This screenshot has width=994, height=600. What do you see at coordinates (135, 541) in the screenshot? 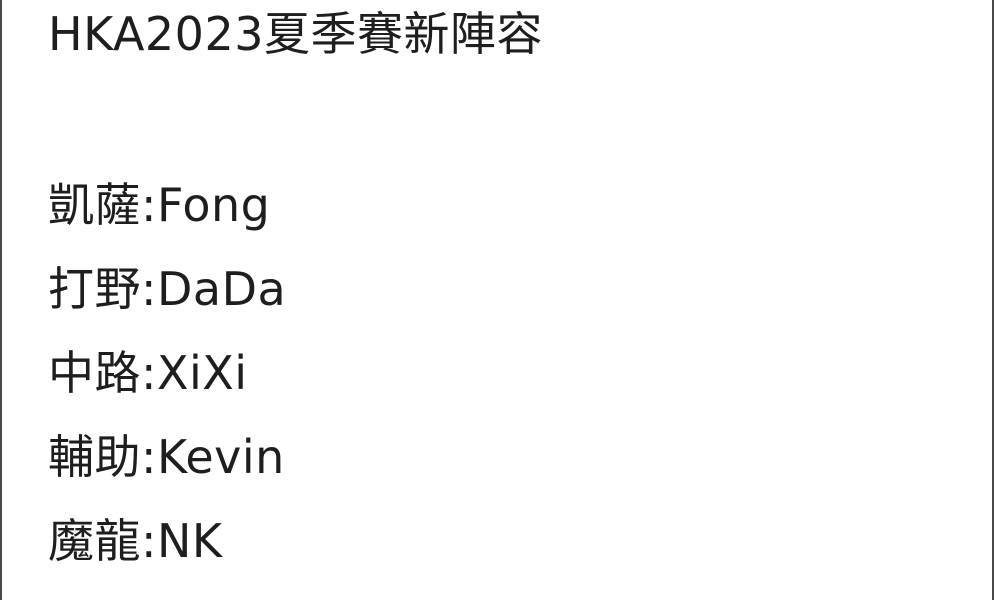
I see `roster-line-dragon: 魔龍:NK` at bounding box center [135, 541].